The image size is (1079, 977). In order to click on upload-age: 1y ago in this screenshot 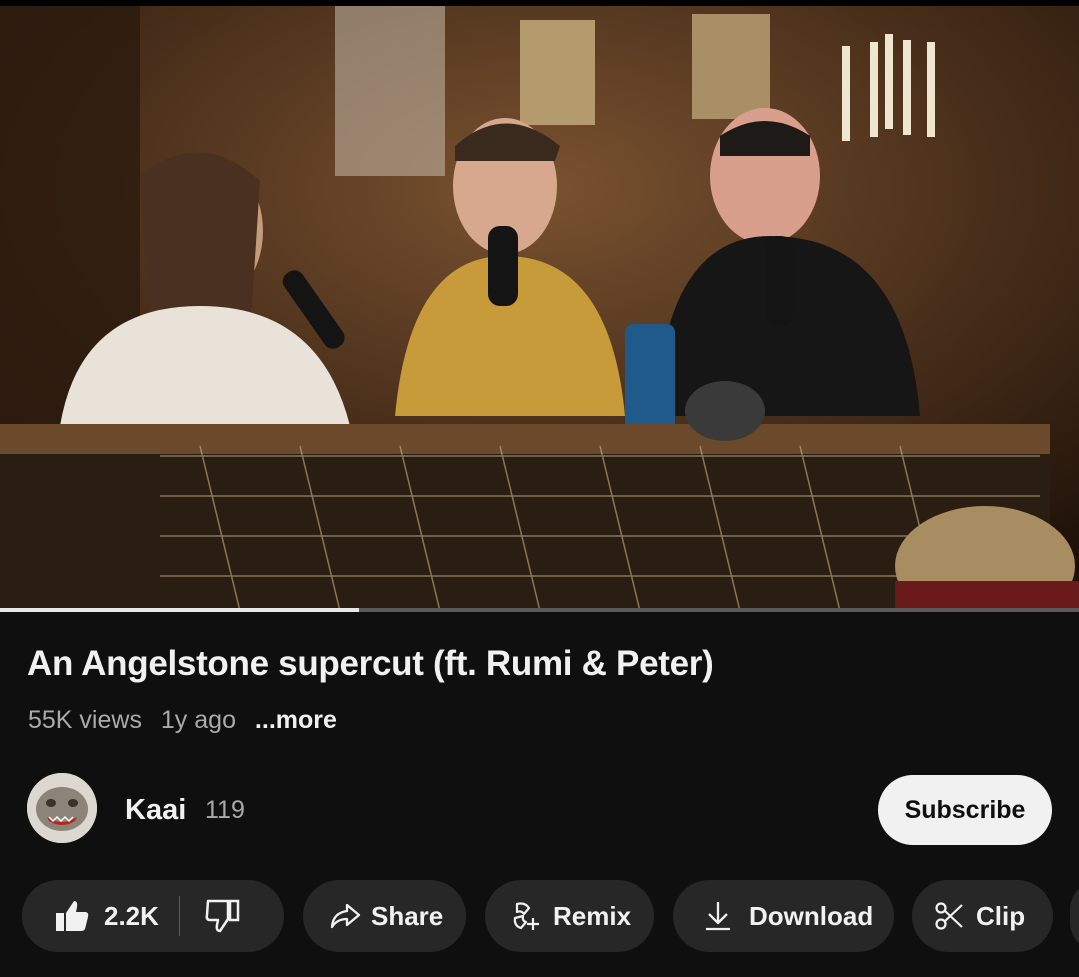, I will do `click(198, 720)`.